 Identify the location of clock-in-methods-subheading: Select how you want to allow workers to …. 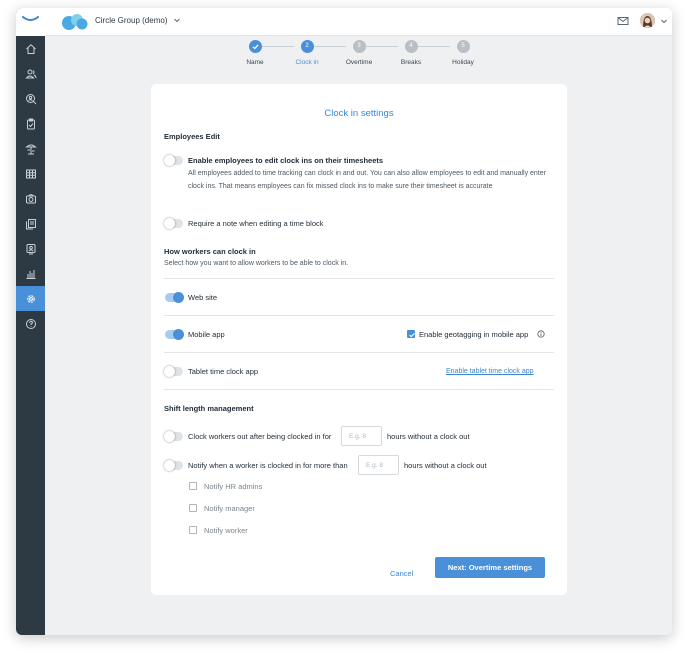
(256, 263).